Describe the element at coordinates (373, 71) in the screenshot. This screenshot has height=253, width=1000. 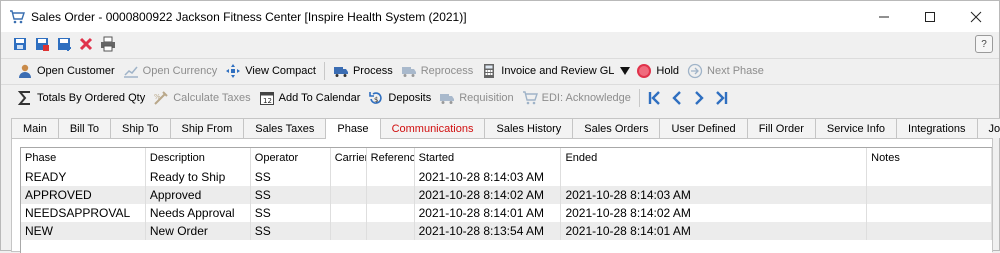
I see `process-label: Process` at that location.